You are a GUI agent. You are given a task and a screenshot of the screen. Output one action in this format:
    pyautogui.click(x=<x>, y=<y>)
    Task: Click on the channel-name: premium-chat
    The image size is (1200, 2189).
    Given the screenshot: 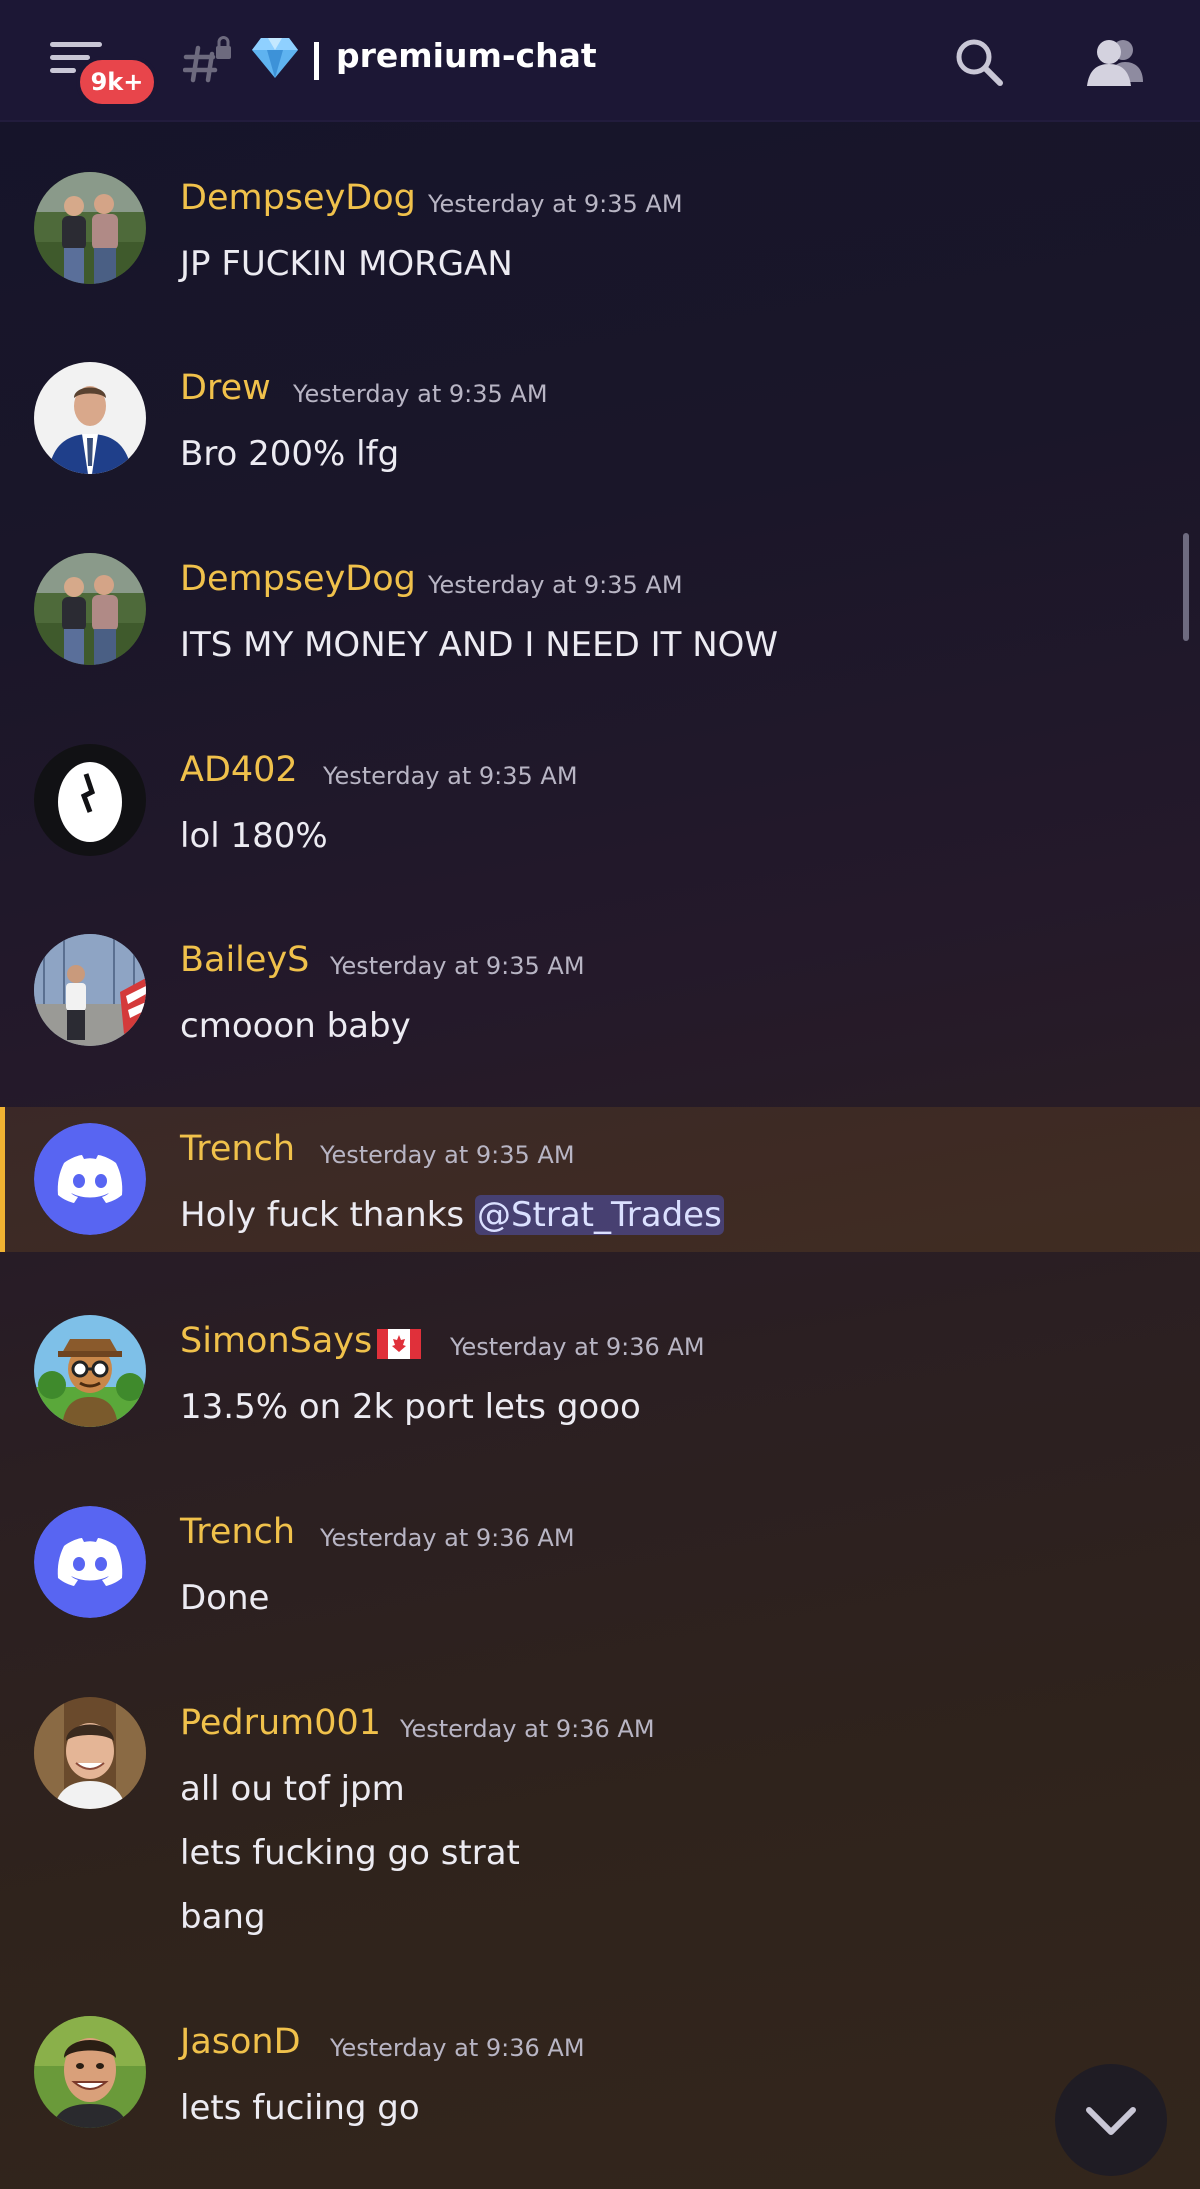 What is the action you would take?
    pyautogui.click(x=466, y=55)
    